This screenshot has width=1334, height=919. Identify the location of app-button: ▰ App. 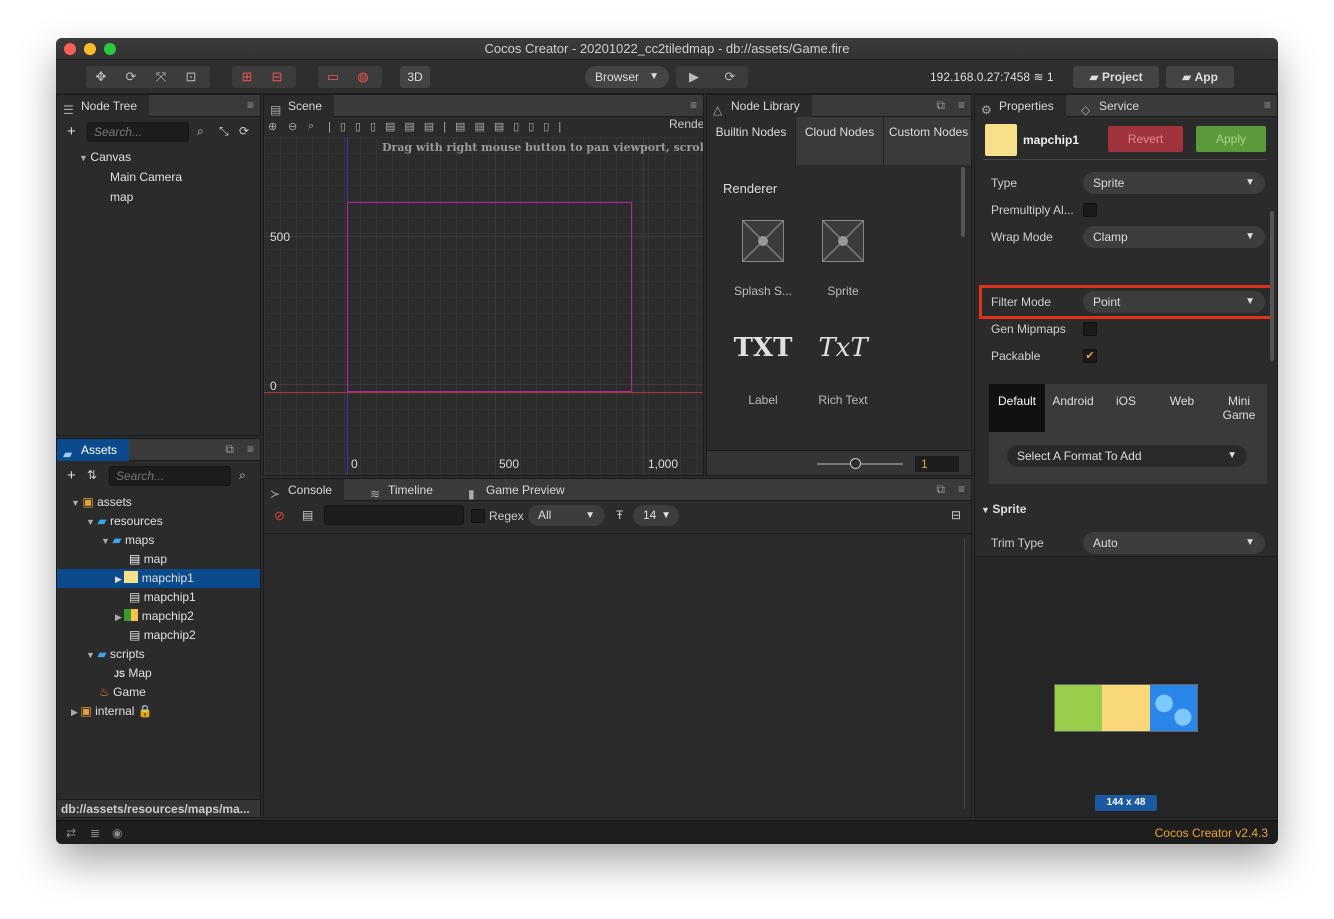
(1200, 77).